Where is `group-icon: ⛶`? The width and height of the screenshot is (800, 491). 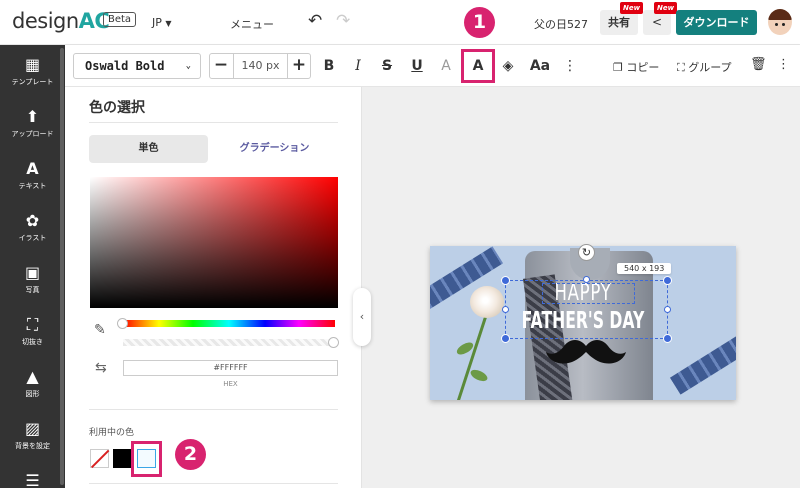 group-icon: ⛶ is located at coordinates (681, 67).